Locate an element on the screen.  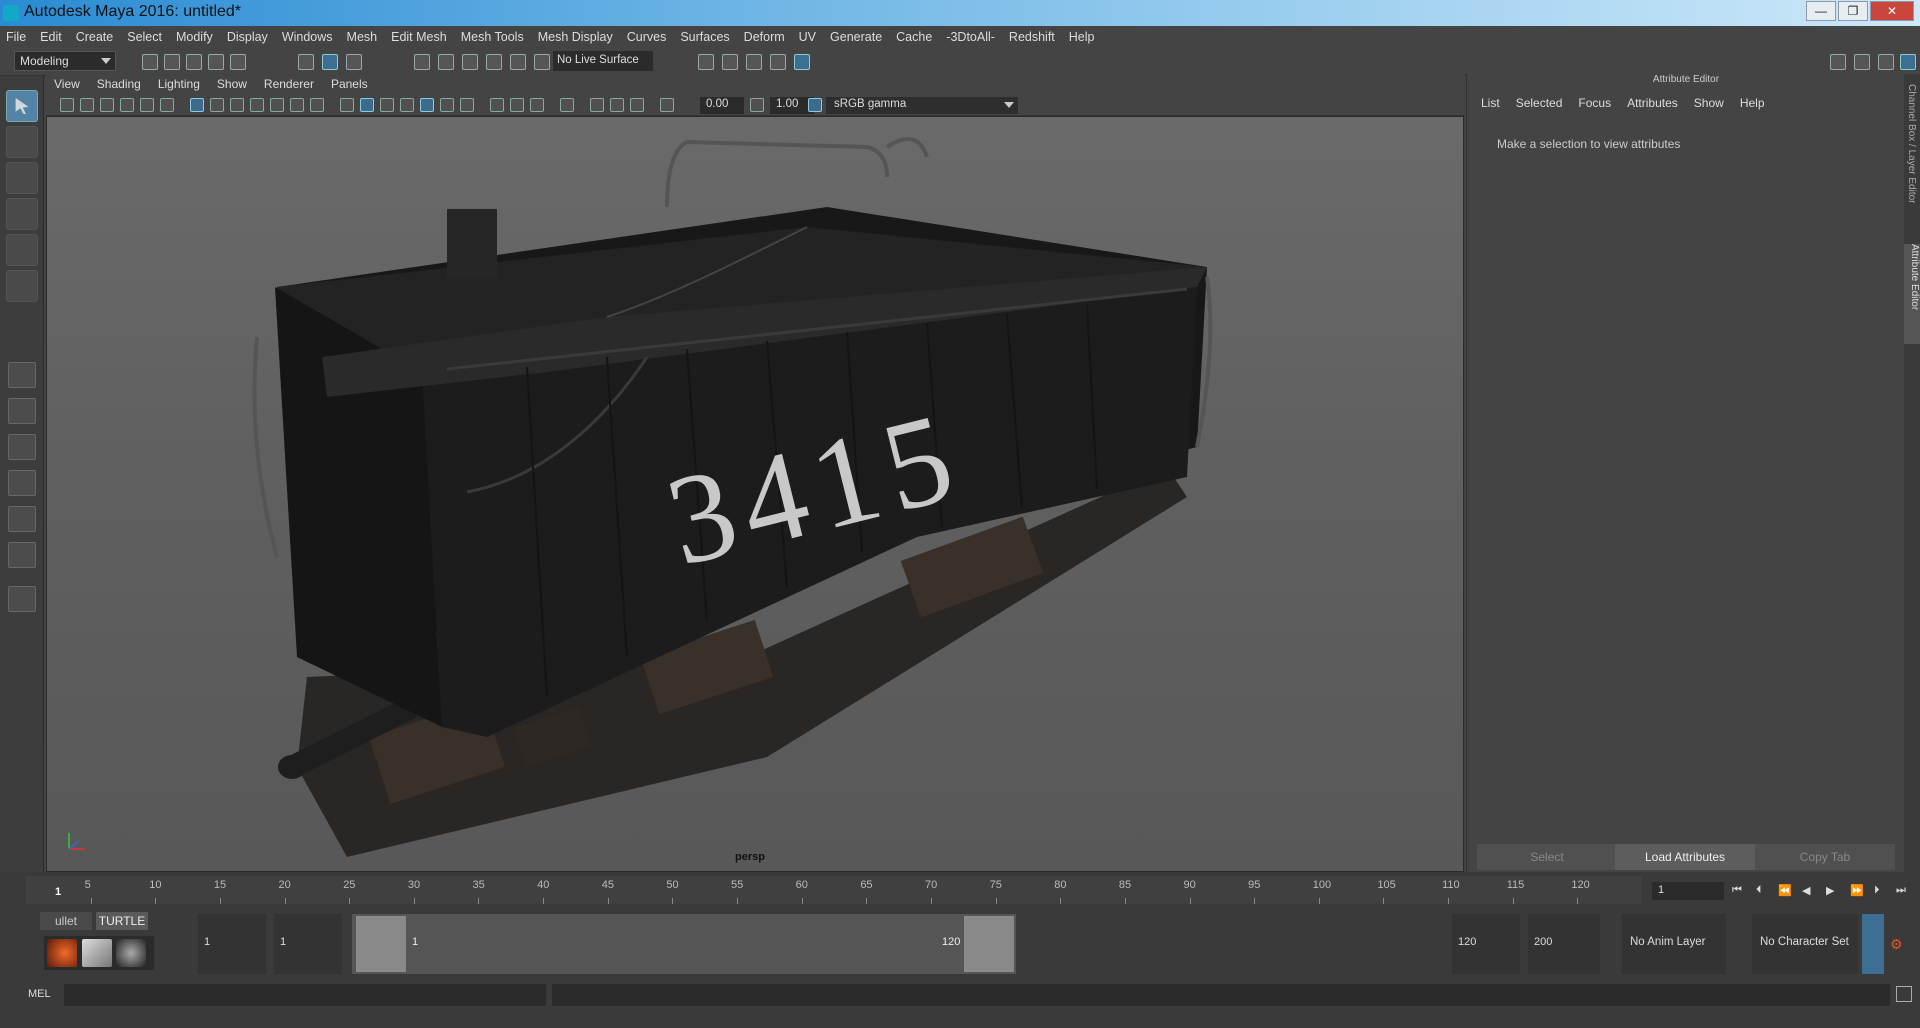
baking-icon is located at coordinates (97, 953).